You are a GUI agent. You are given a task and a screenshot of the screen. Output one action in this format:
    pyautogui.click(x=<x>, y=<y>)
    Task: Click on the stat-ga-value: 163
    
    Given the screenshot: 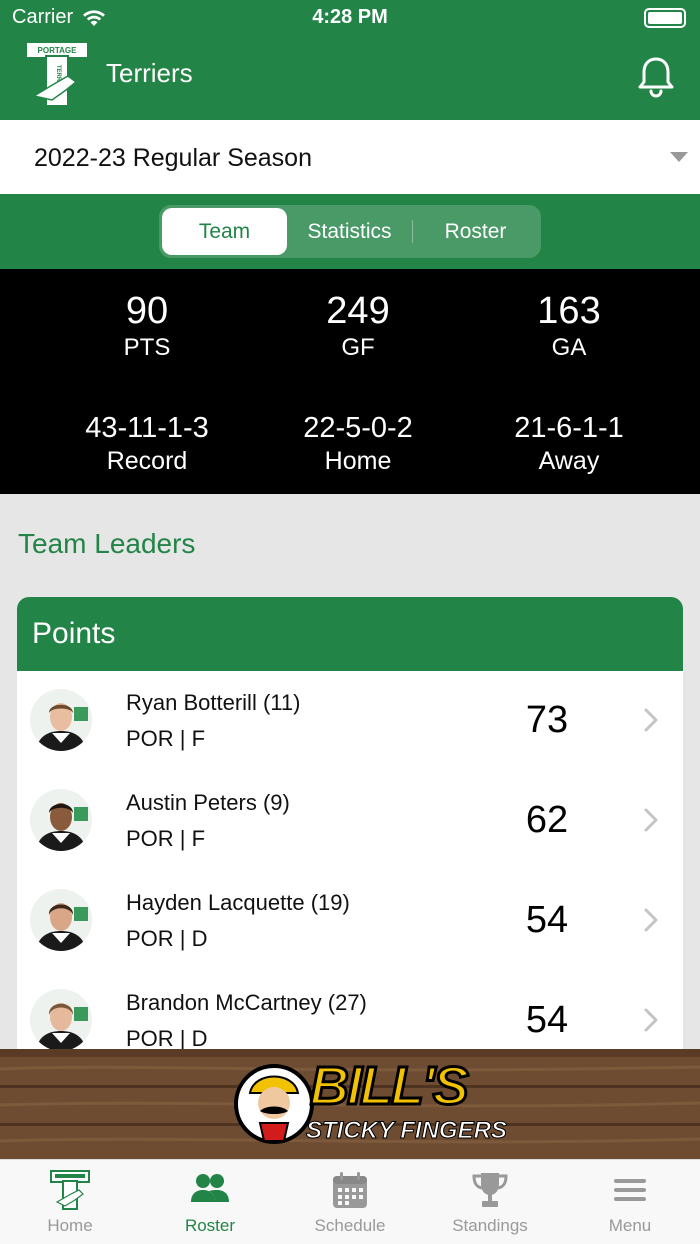 What is the action you would take?
    pyautogui.click(x=569, y=311)
    